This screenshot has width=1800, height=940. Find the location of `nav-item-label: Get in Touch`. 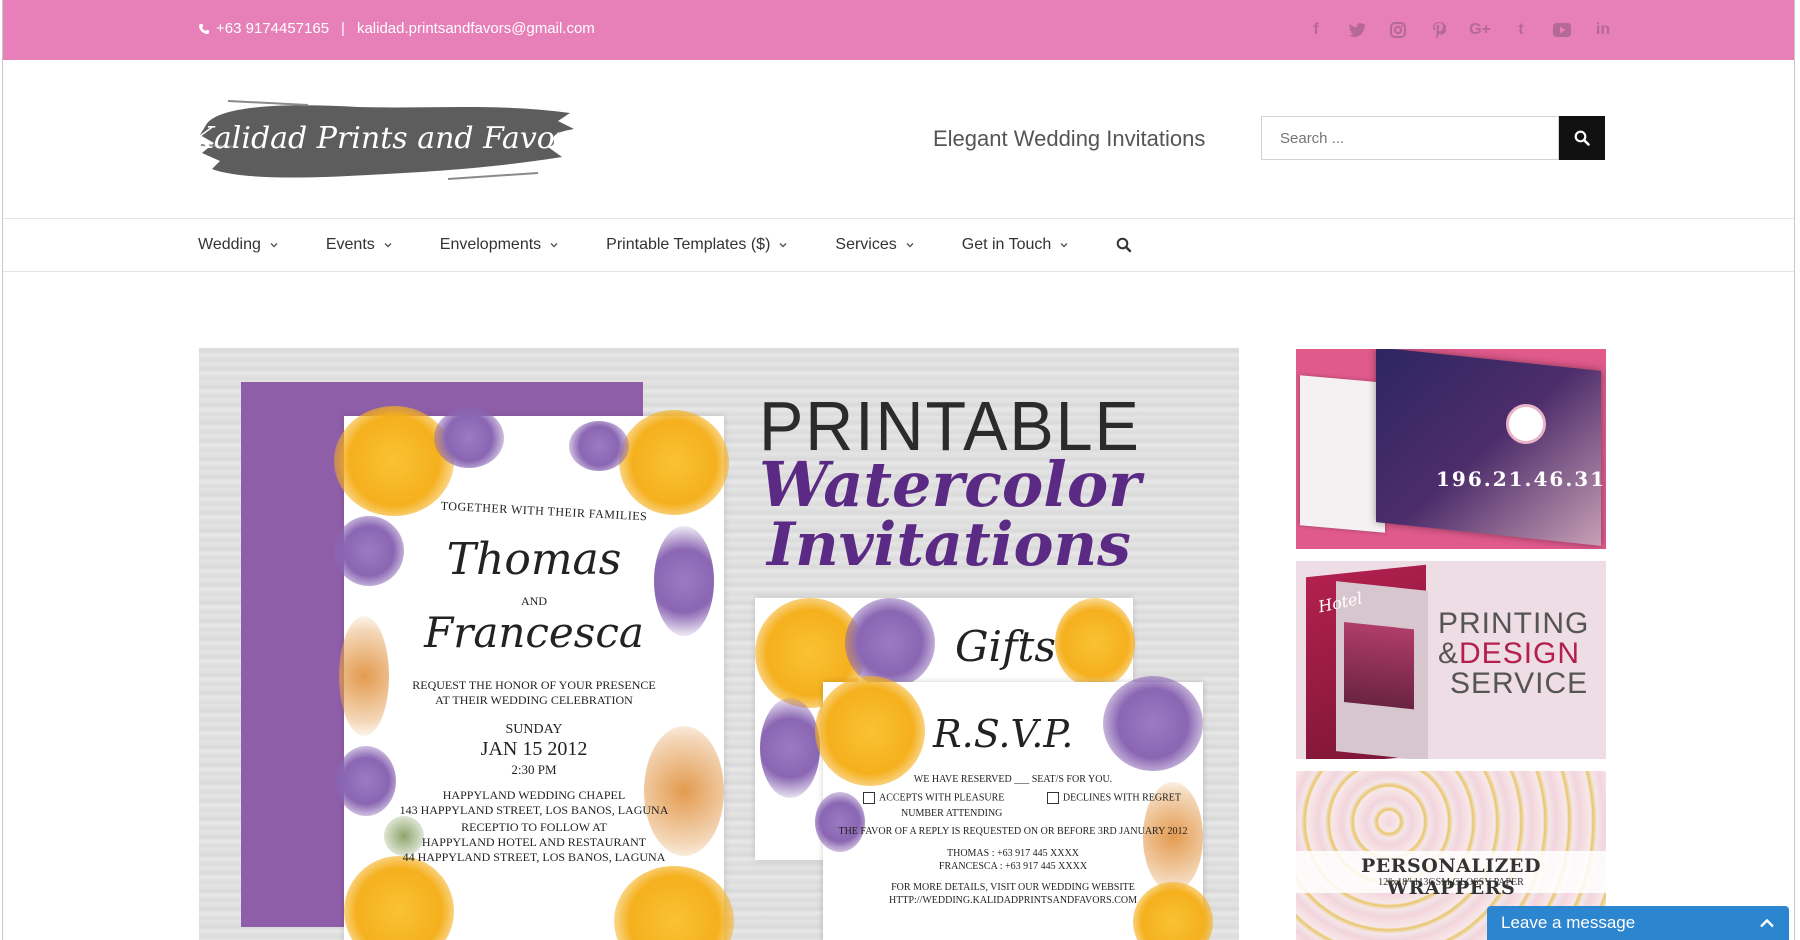

nav-item-label: Get in Touch is located at coordinates (1006, 244).